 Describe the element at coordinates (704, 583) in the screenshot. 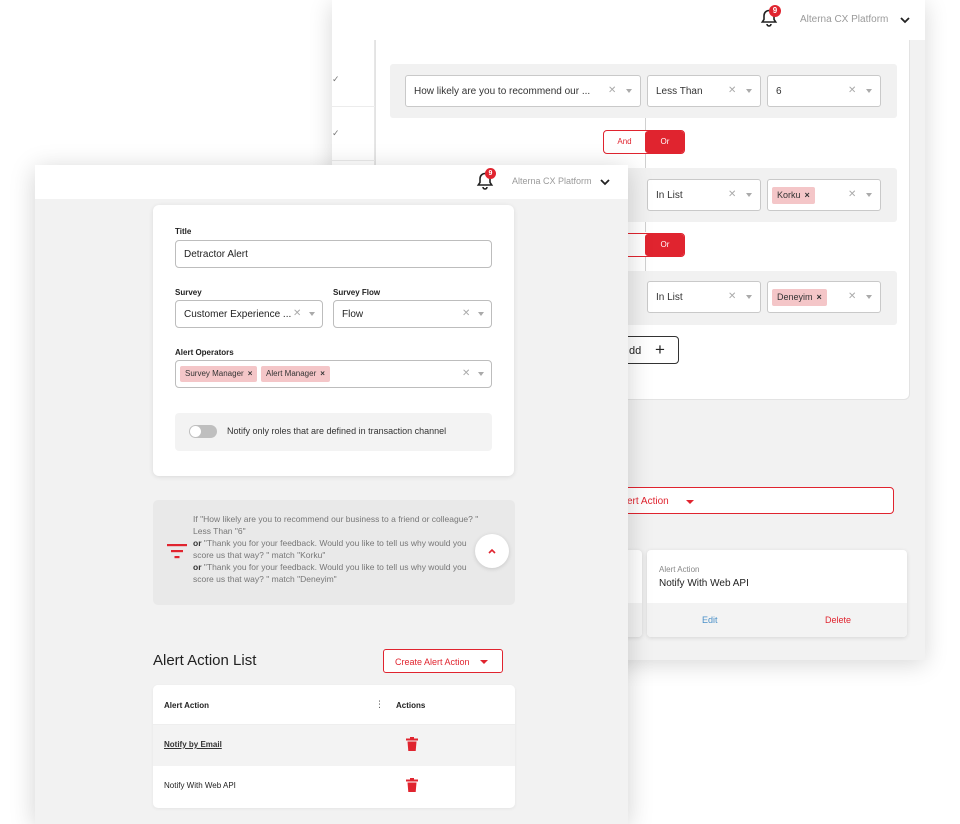

I see `card-value: Notify With Web API` at that location.